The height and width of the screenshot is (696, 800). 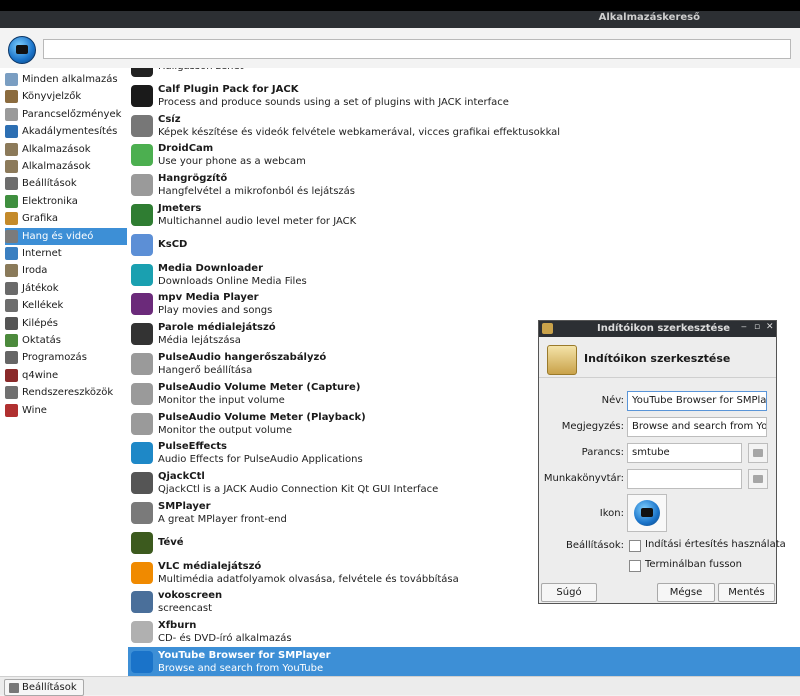 What do you see at coordinates (11, 253) in the screenshot?
I see `internet-icon` at bounding box center [11, 253].